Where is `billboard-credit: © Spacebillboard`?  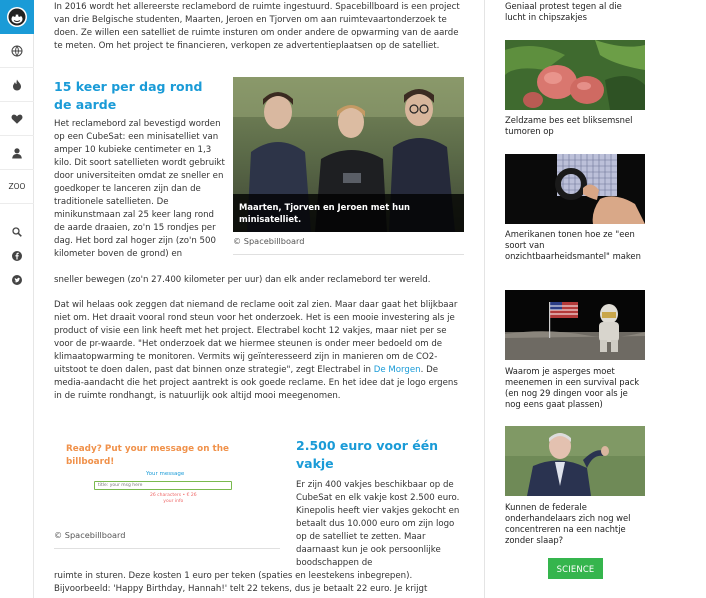 billboard-credit: © Spacebillboard is located at coordinates (167, 539).